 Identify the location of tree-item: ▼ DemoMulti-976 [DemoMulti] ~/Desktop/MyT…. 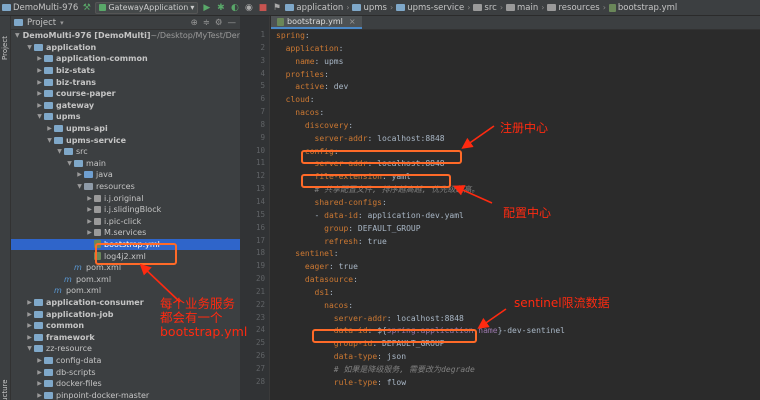
(125, 36).